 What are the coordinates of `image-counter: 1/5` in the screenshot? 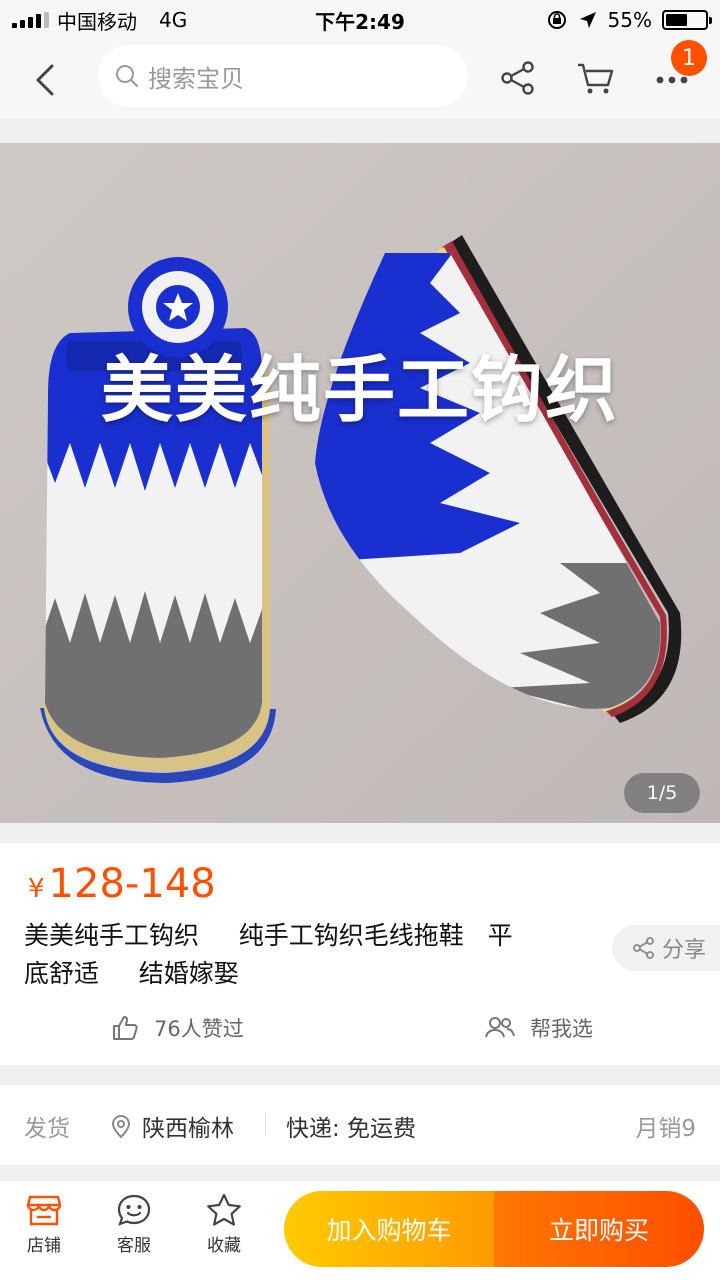 It's located at (662, 793).